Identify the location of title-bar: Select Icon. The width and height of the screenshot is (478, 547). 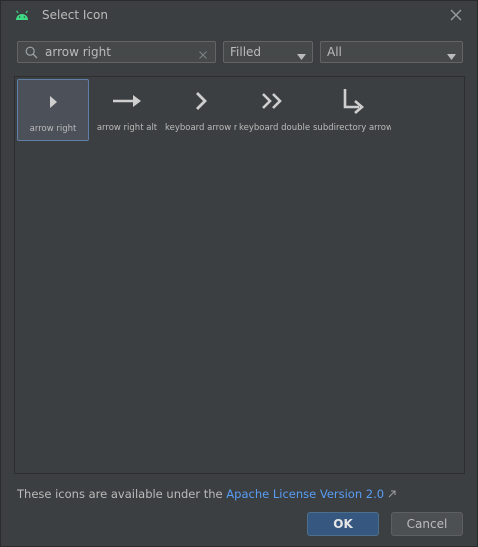
(239, 16).